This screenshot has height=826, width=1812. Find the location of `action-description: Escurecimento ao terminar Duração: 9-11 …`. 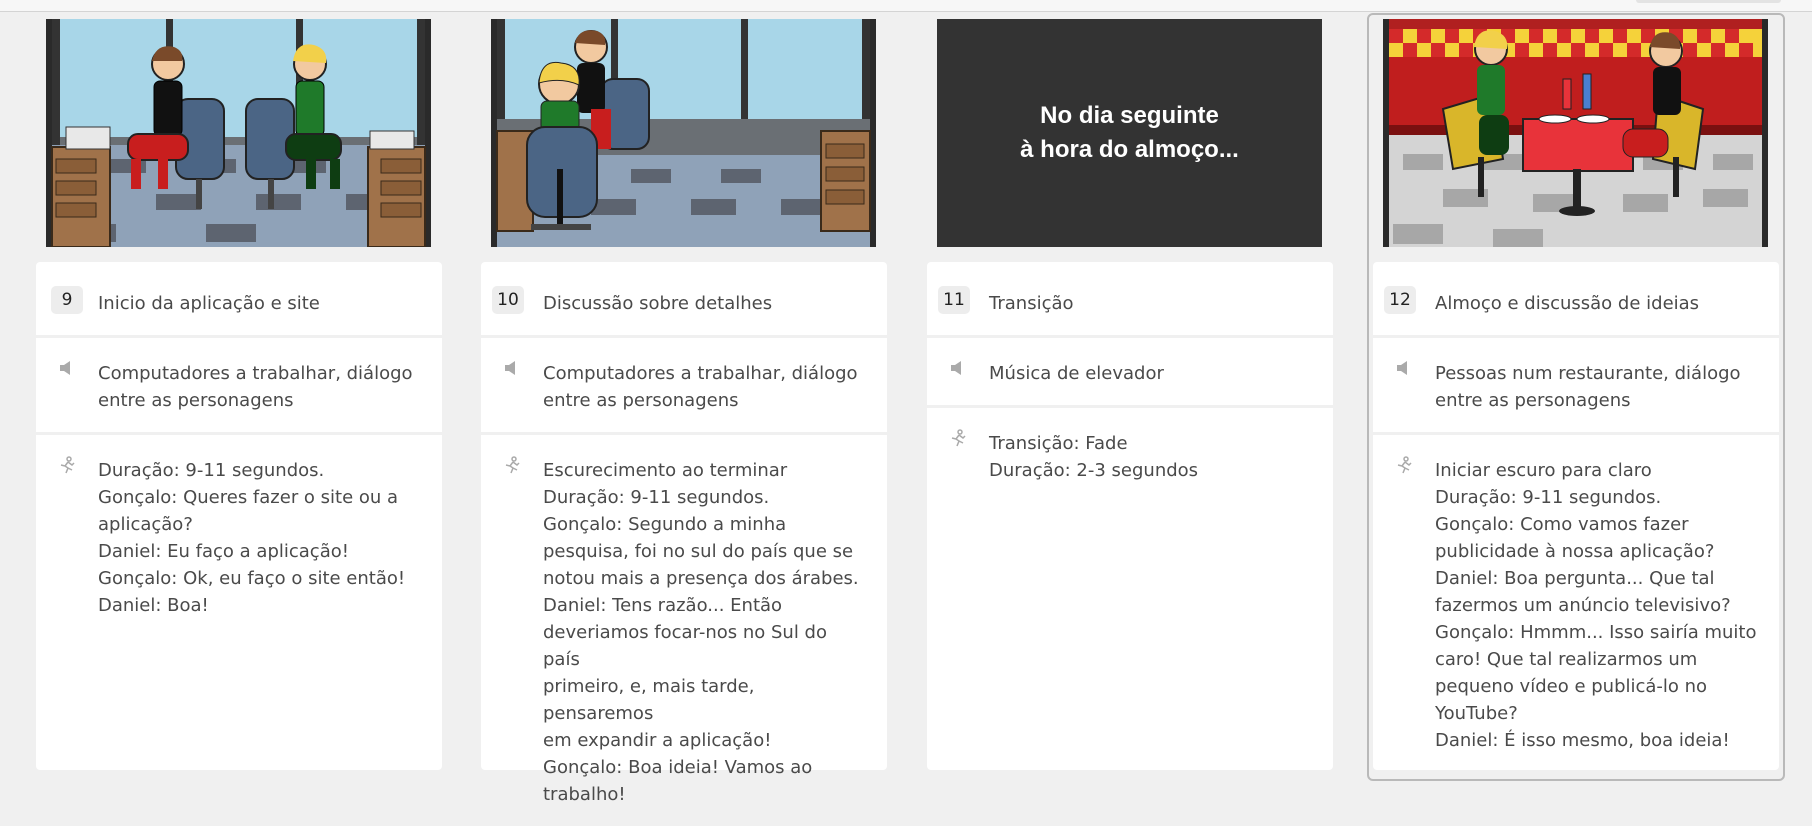

action-description: Escurecimento ao terminar Duração: 9-11 … is located at coordinates (684, 630).